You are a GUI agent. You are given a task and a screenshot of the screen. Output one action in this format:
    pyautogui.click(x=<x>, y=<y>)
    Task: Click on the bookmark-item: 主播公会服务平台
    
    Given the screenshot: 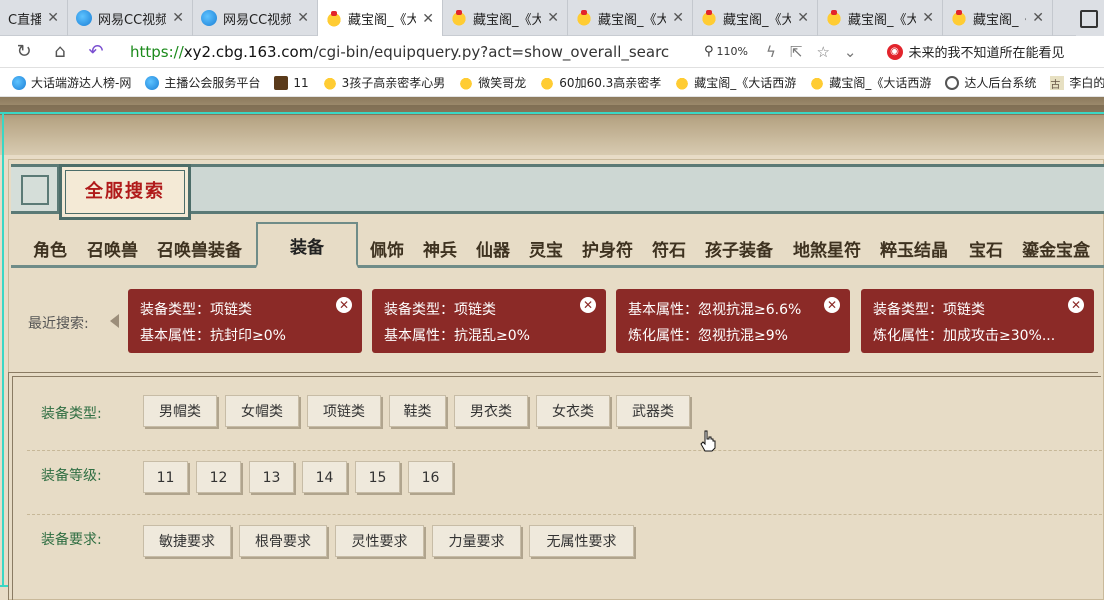 What is the action you would take?
    pyautogui.click(x=202, y=82)
    